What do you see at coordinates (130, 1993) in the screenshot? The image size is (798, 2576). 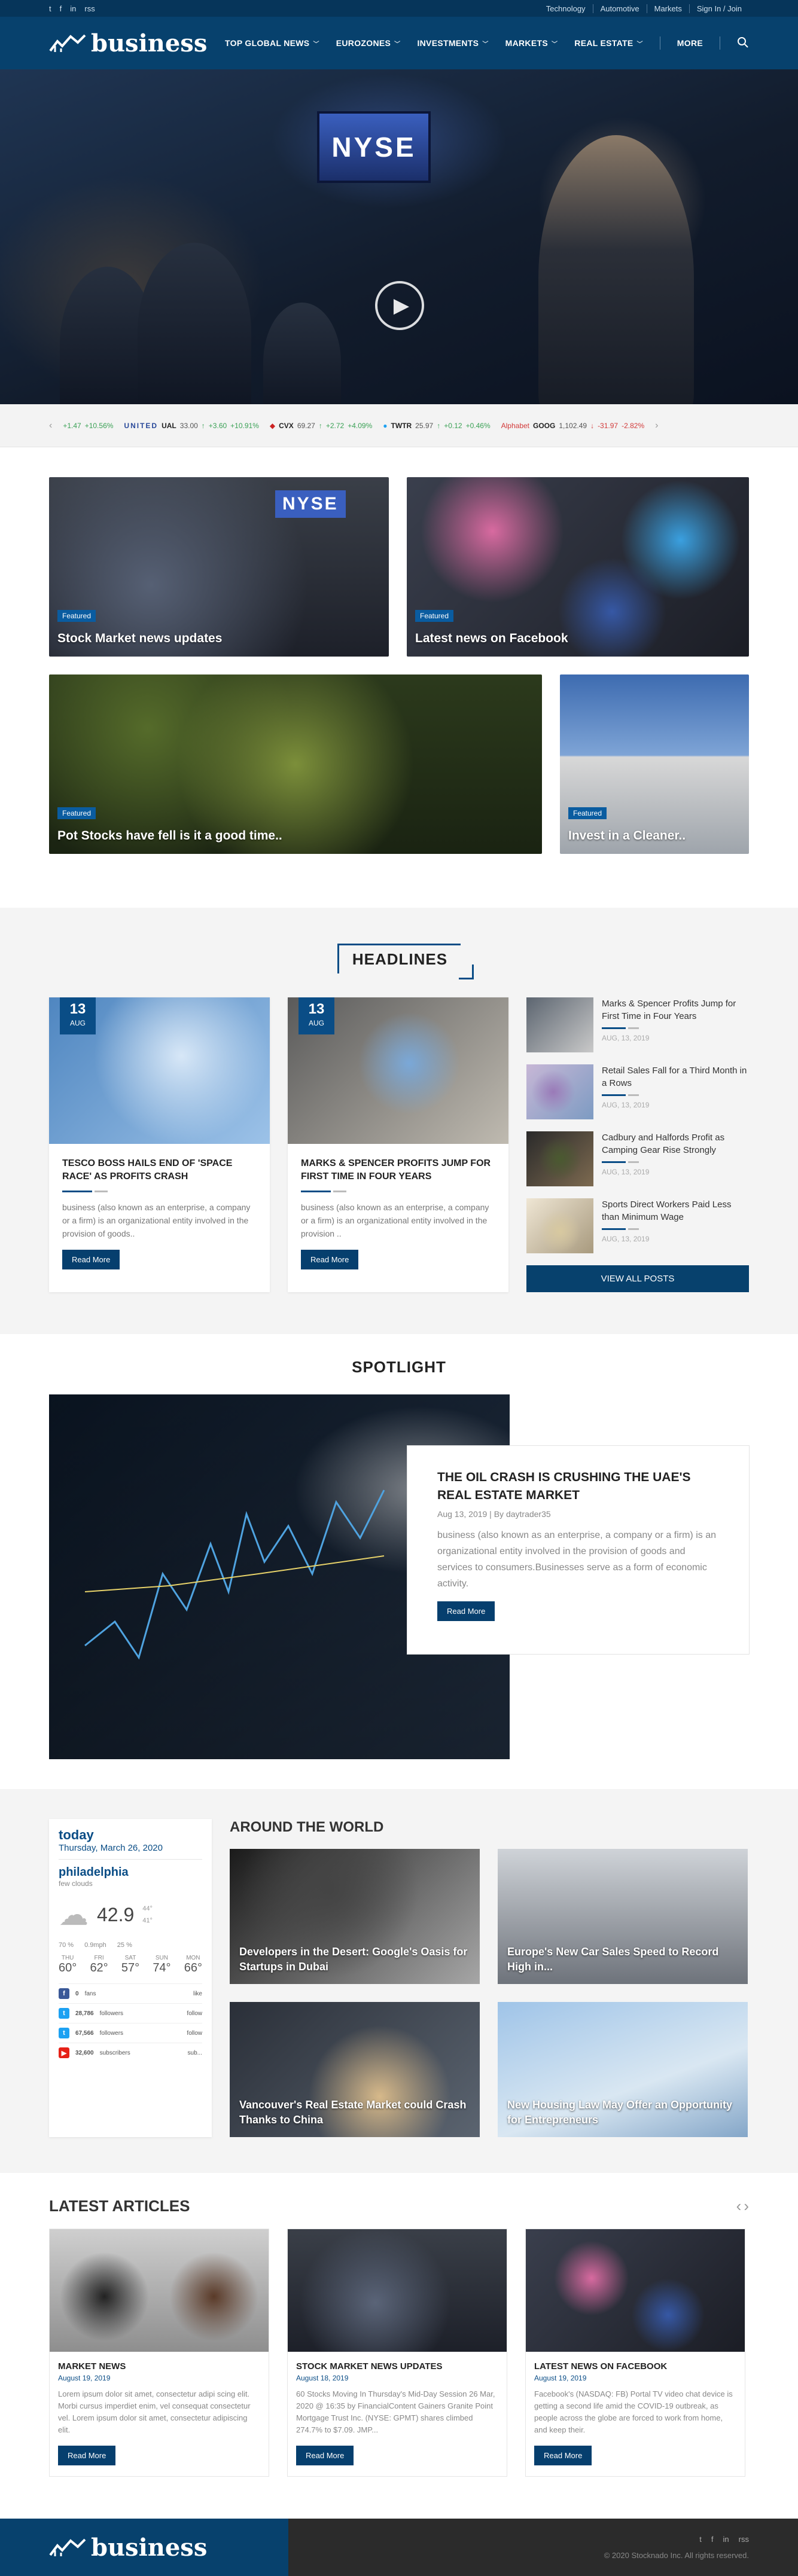 I see `social-counter: f 0 fans like` at bounding box center [130, 1993].